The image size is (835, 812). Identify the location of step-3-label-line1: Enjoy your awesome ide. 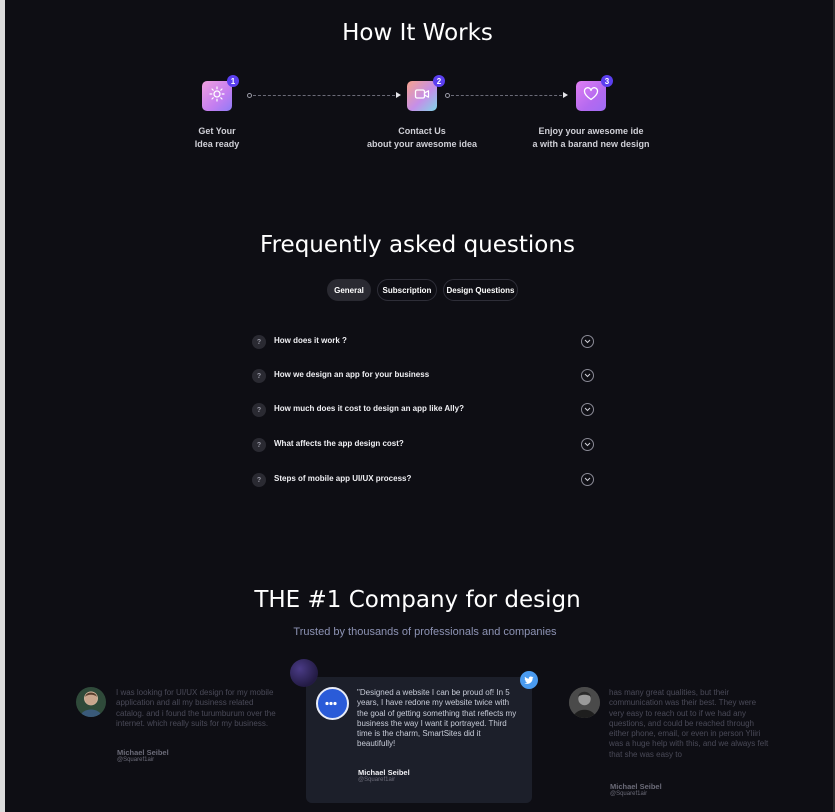
(591, 131).